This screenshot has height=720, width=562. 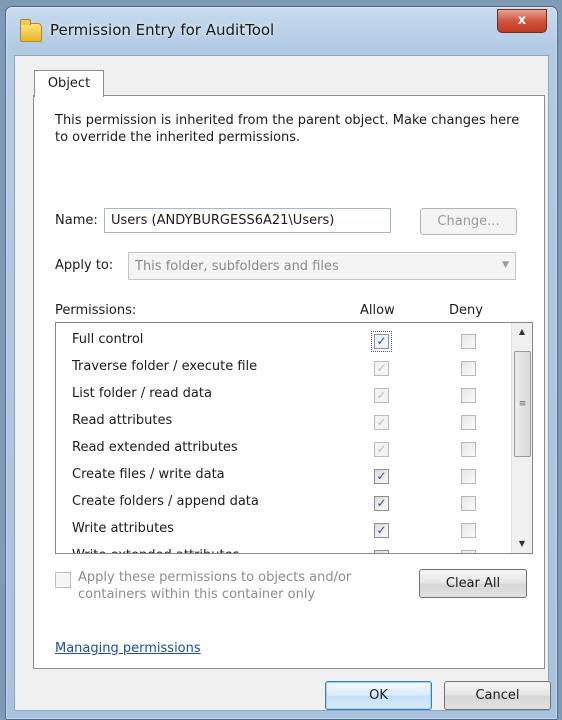 I want to click on folder-icon, so click(x=31, y=30).